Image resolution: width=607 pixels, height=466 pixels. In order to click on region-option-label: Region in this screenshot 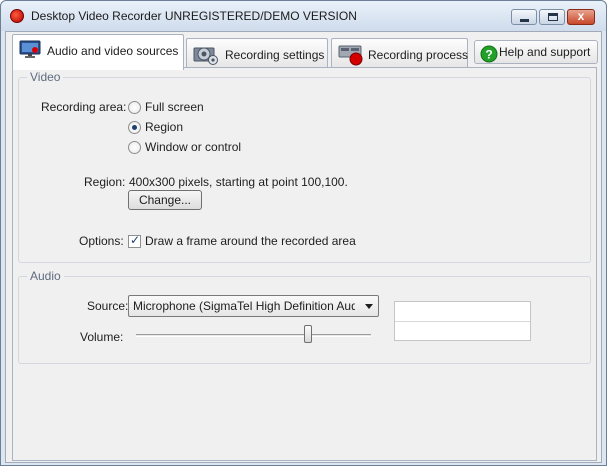, I will do `click(164, 127)`.